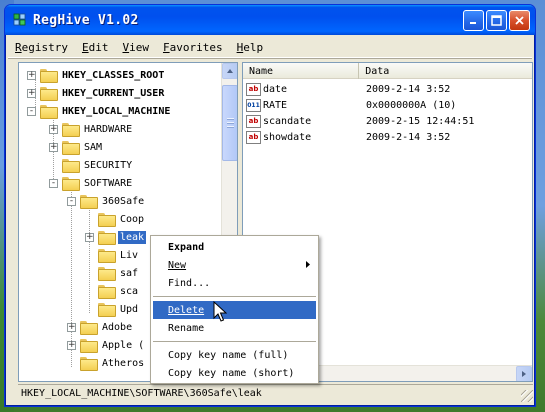  What do you see at coordinates (275, 89) in the screenshot?
I see `value-name: date` at bounding box center [275, 89].